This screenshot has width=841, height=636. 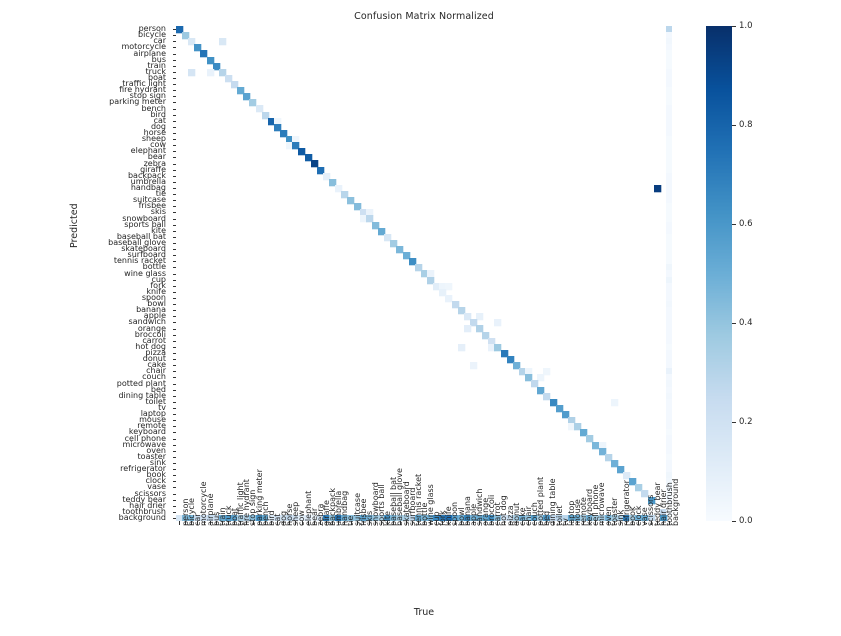 What do you see at coordinates (675, 502) in the screenshot?
I see `x-tick-label: background` at bounding box center [675, 502].